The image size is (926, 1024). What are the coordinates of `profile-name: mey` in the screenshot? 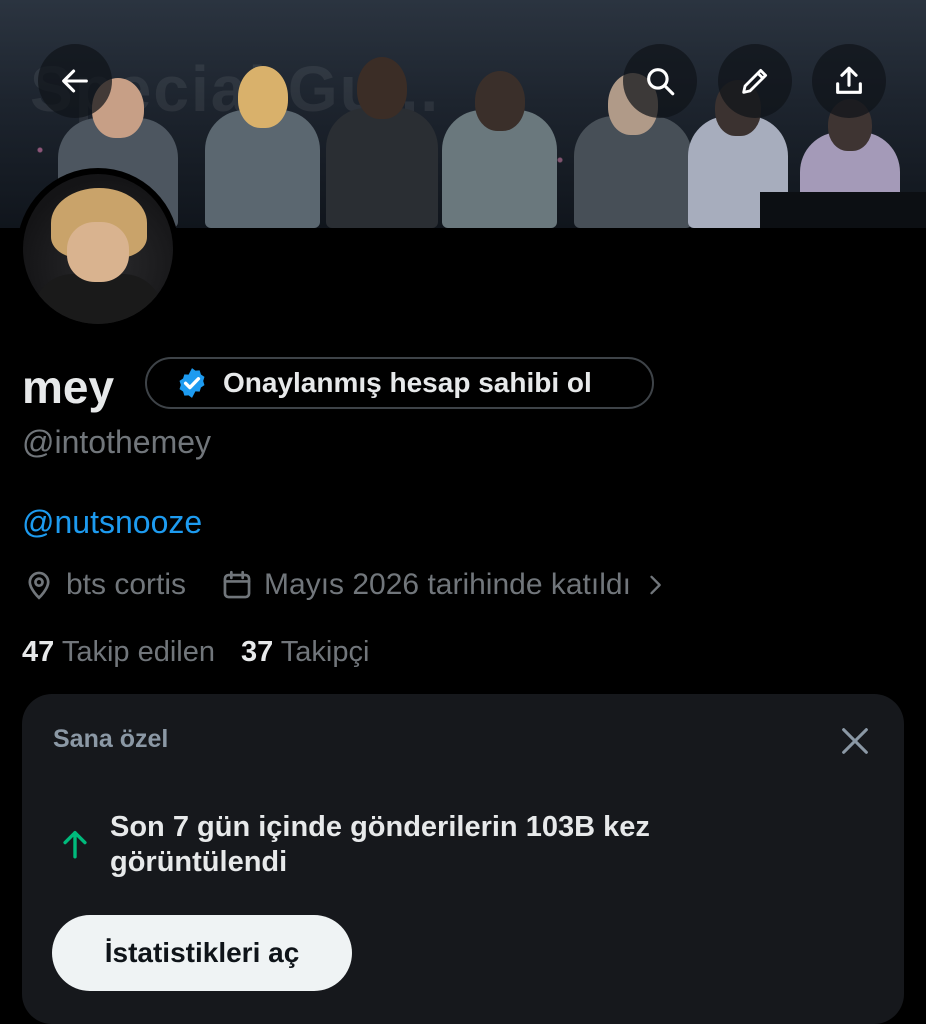 It's located at (68, 387).